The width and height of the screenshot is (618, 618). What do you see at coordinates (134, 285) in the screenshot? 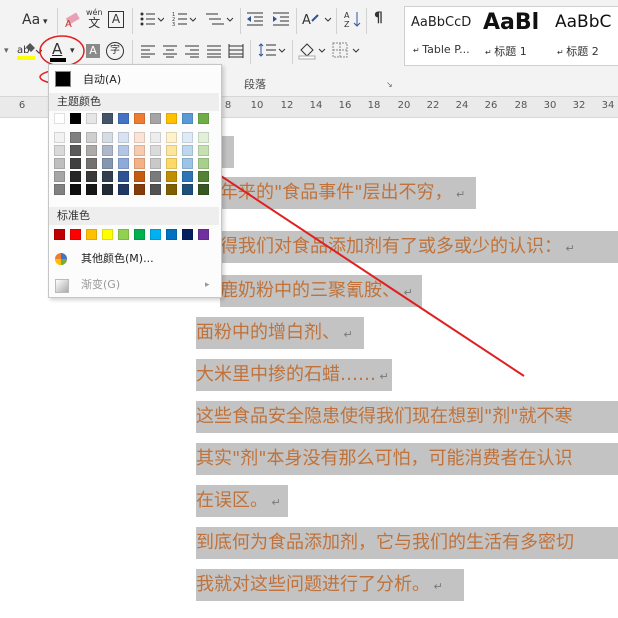
I see `gradient-option: 渐变(G) ▸` at bounding box center [134, 285].